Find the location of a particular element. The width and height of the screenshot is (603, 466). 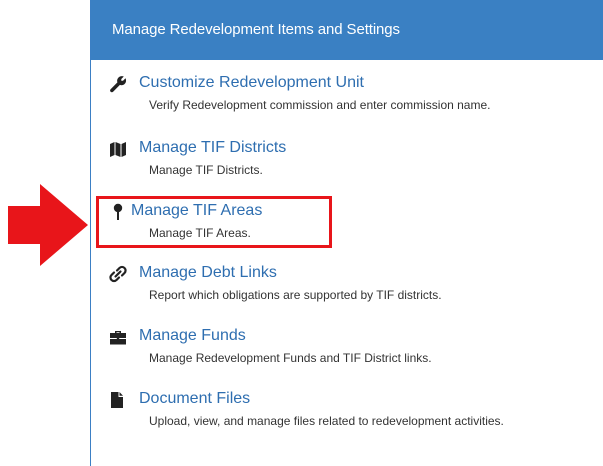

panel-header: Manage Redevelopment Items and Settings is located at coordinates (347, 30).